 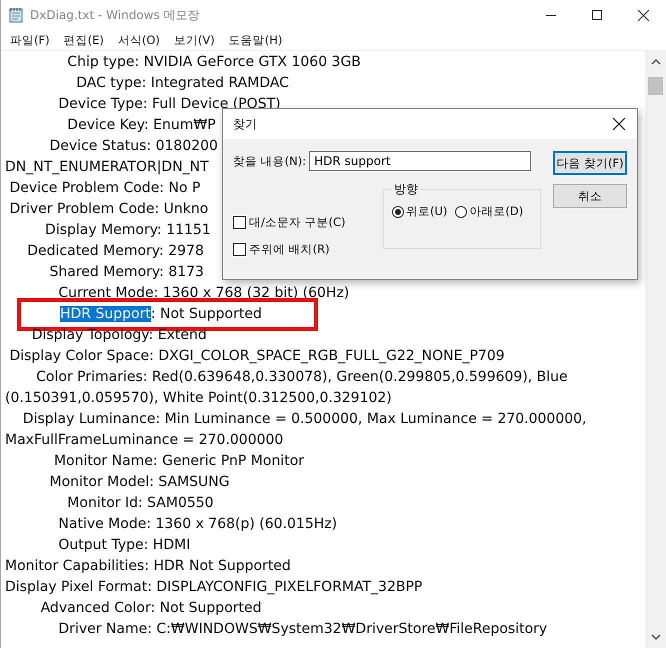 What do you see at coordinates (308, 222) in the screenshot?
I see `checkbox: 대/소문자 구분(C)` at bounding box center [308, 222].